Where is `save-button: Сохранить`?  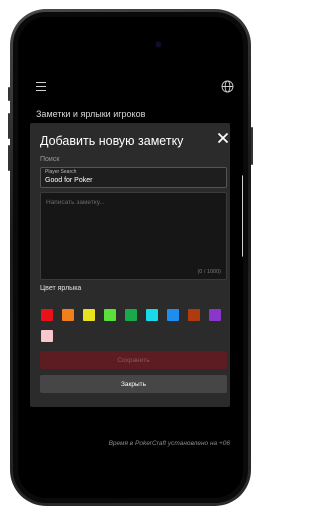
save-button: Сохранить is located at coordinates (133, 360).